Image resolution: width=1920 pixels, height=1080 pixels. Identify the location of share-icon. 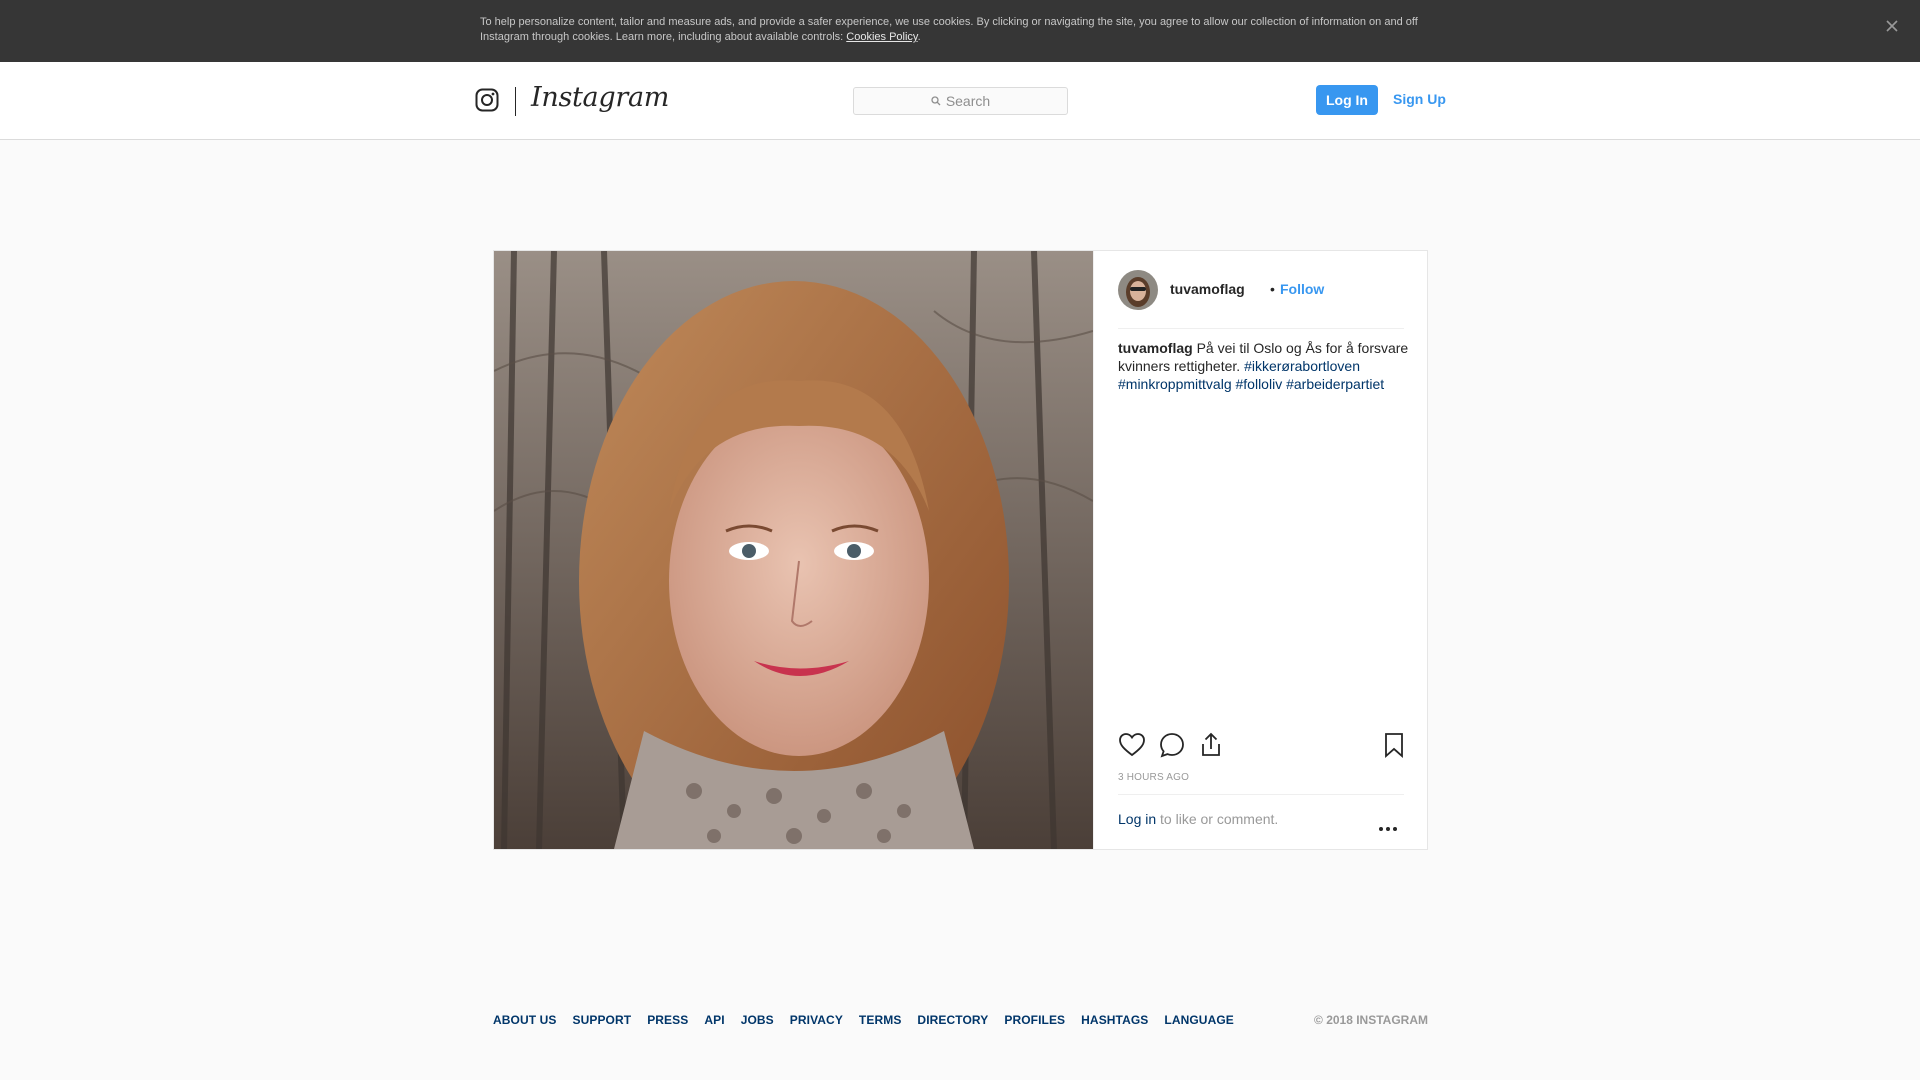
(1211, 745).